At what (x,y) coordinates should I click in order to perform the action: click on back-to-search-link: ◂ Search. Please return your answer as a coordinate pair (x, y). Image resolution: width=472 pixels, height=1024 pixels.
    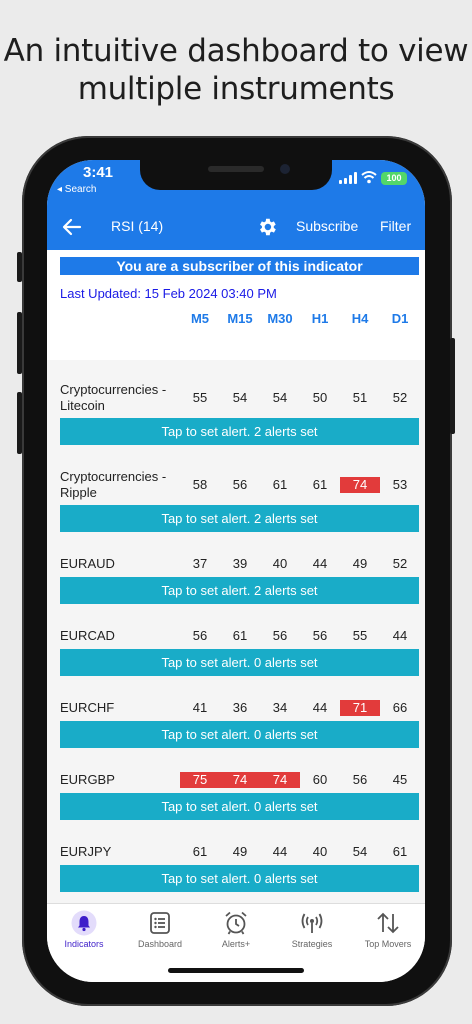
    Looking at the image, I should click on (76, 189).